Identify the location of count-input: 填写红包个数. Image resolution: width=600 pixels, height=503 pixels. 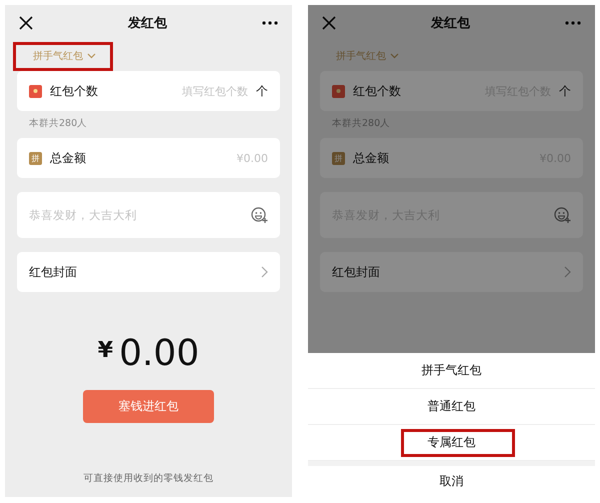
(177, 91).